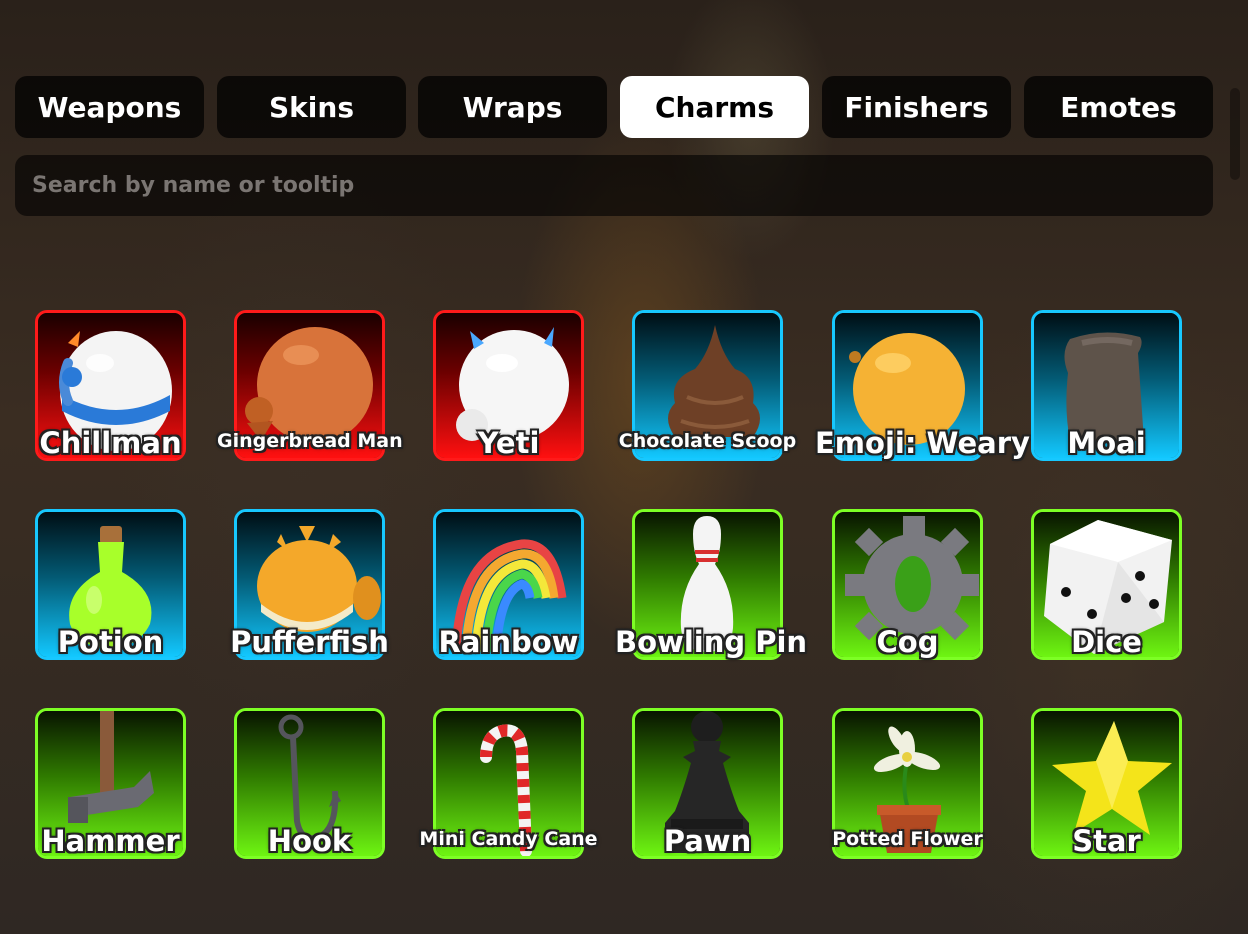  What do you see at coordinates (309, 642) in the screenshot?
I see `charm-label: Pufferfish` at bounding box center [309, 642].